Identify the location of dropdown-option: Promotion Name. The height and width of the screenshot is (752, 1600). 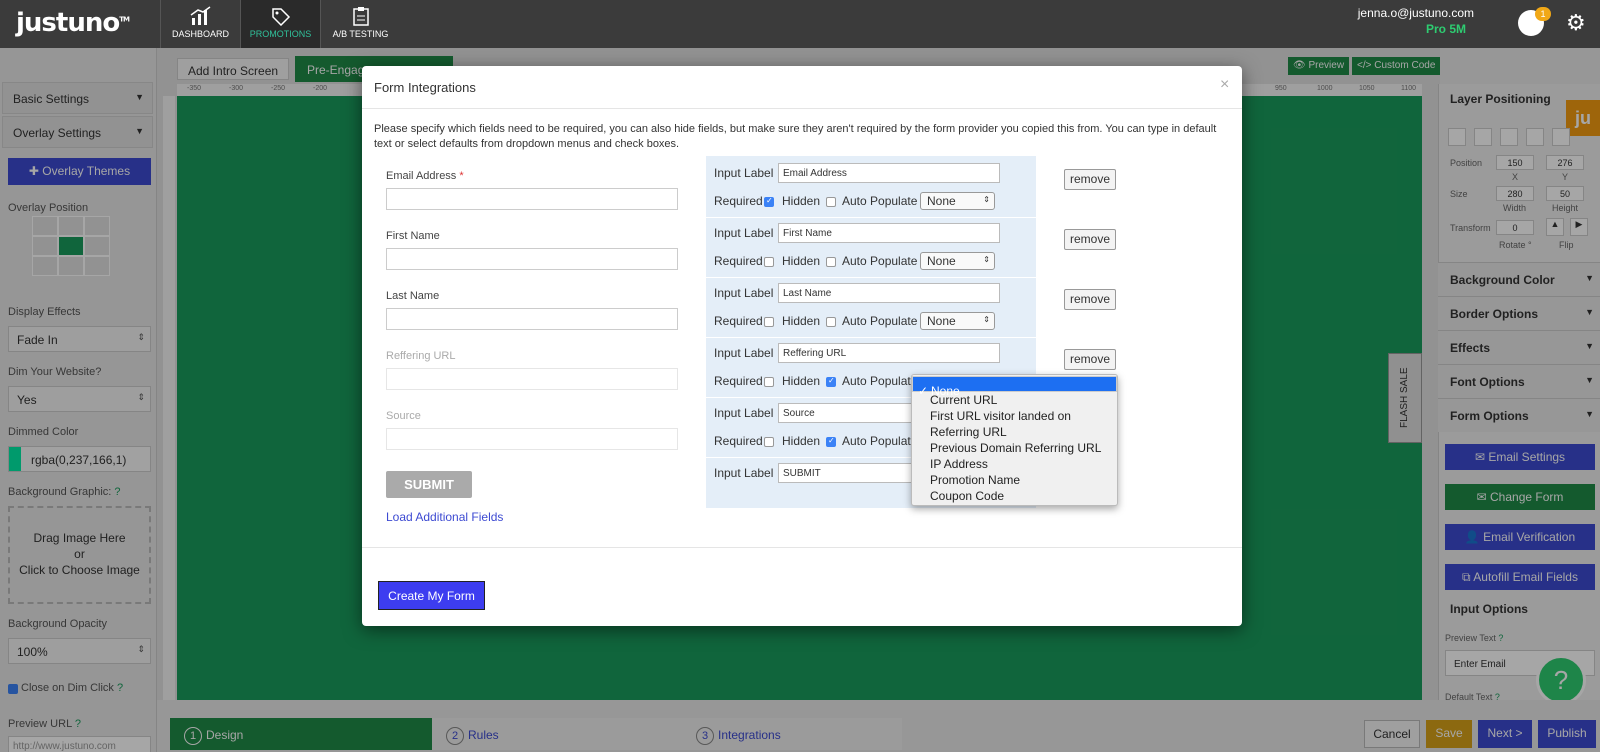
(1014, 480).